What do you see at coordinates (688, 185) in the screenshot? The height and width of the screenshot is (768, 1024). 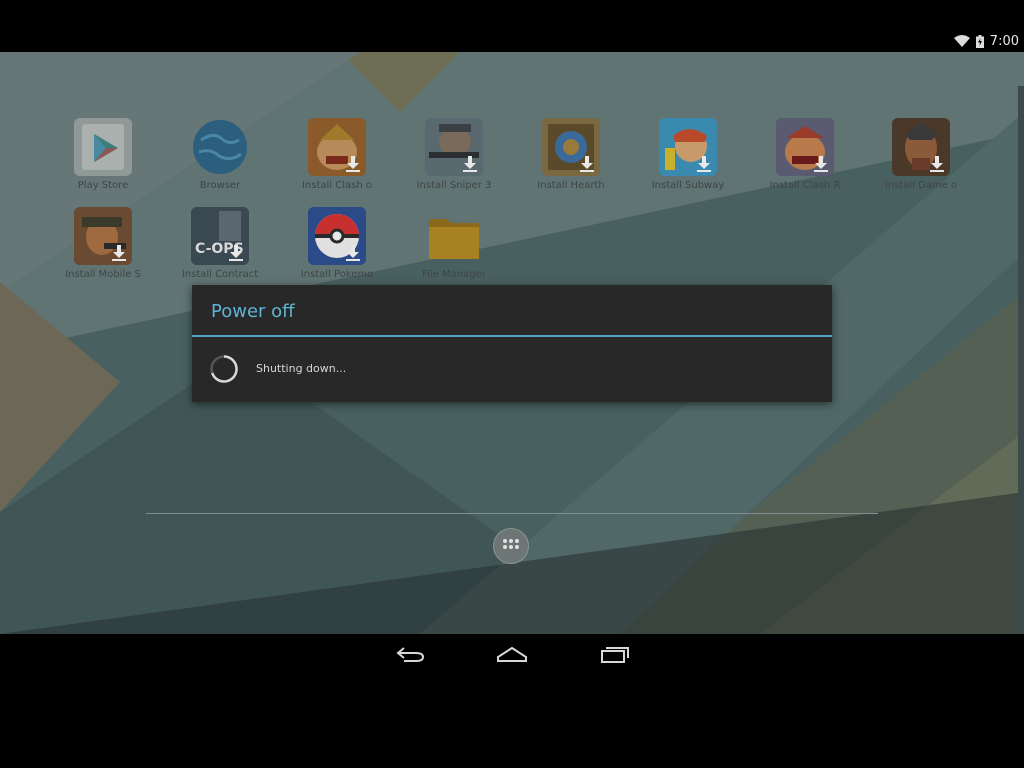 I see `app-label: Install Subway` at bounding box center [688, 185].